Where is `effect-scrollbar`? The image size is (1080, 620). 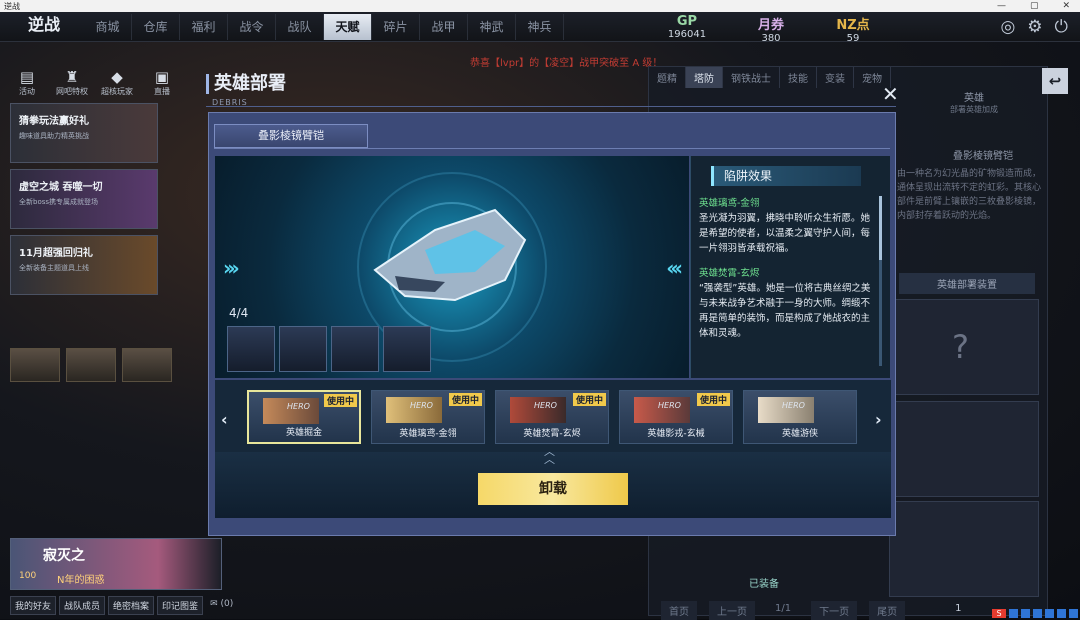
effect-scrollbar is located at coordinates (880, 281).